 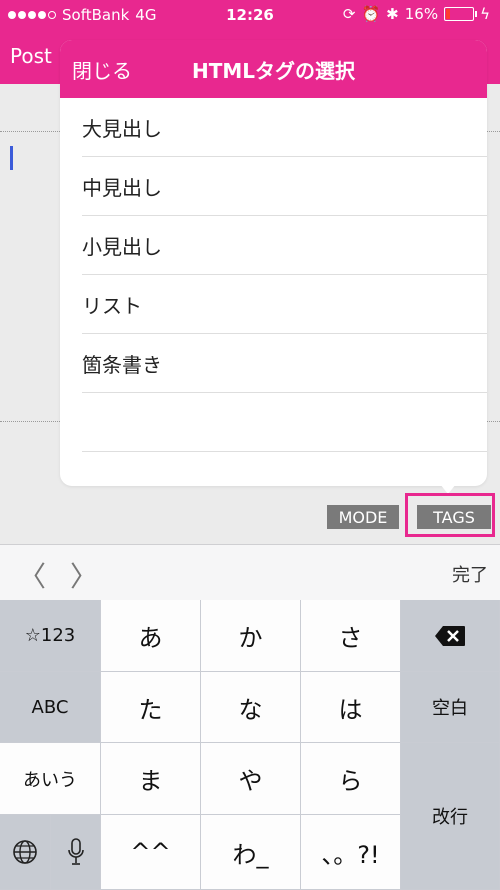 I want to click on key-ma: ま, so click(x=151, y=779).